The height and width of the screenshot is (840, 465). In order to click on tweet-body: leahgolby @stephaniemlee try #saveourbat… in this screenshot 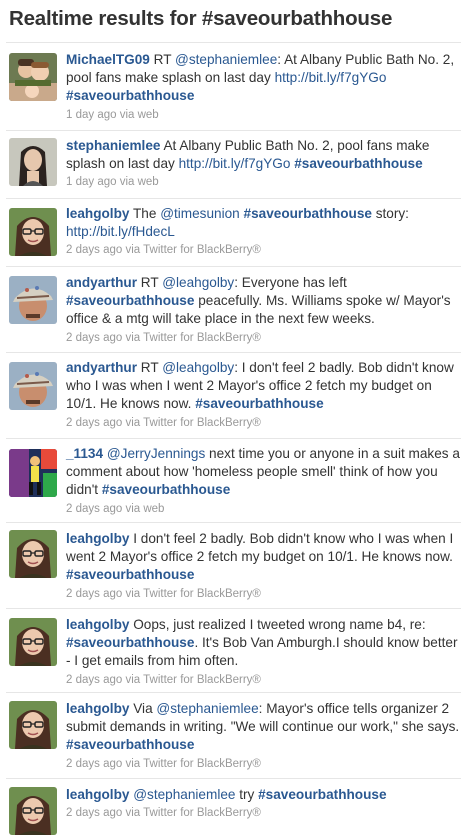, I will do `click(263, 803)`.